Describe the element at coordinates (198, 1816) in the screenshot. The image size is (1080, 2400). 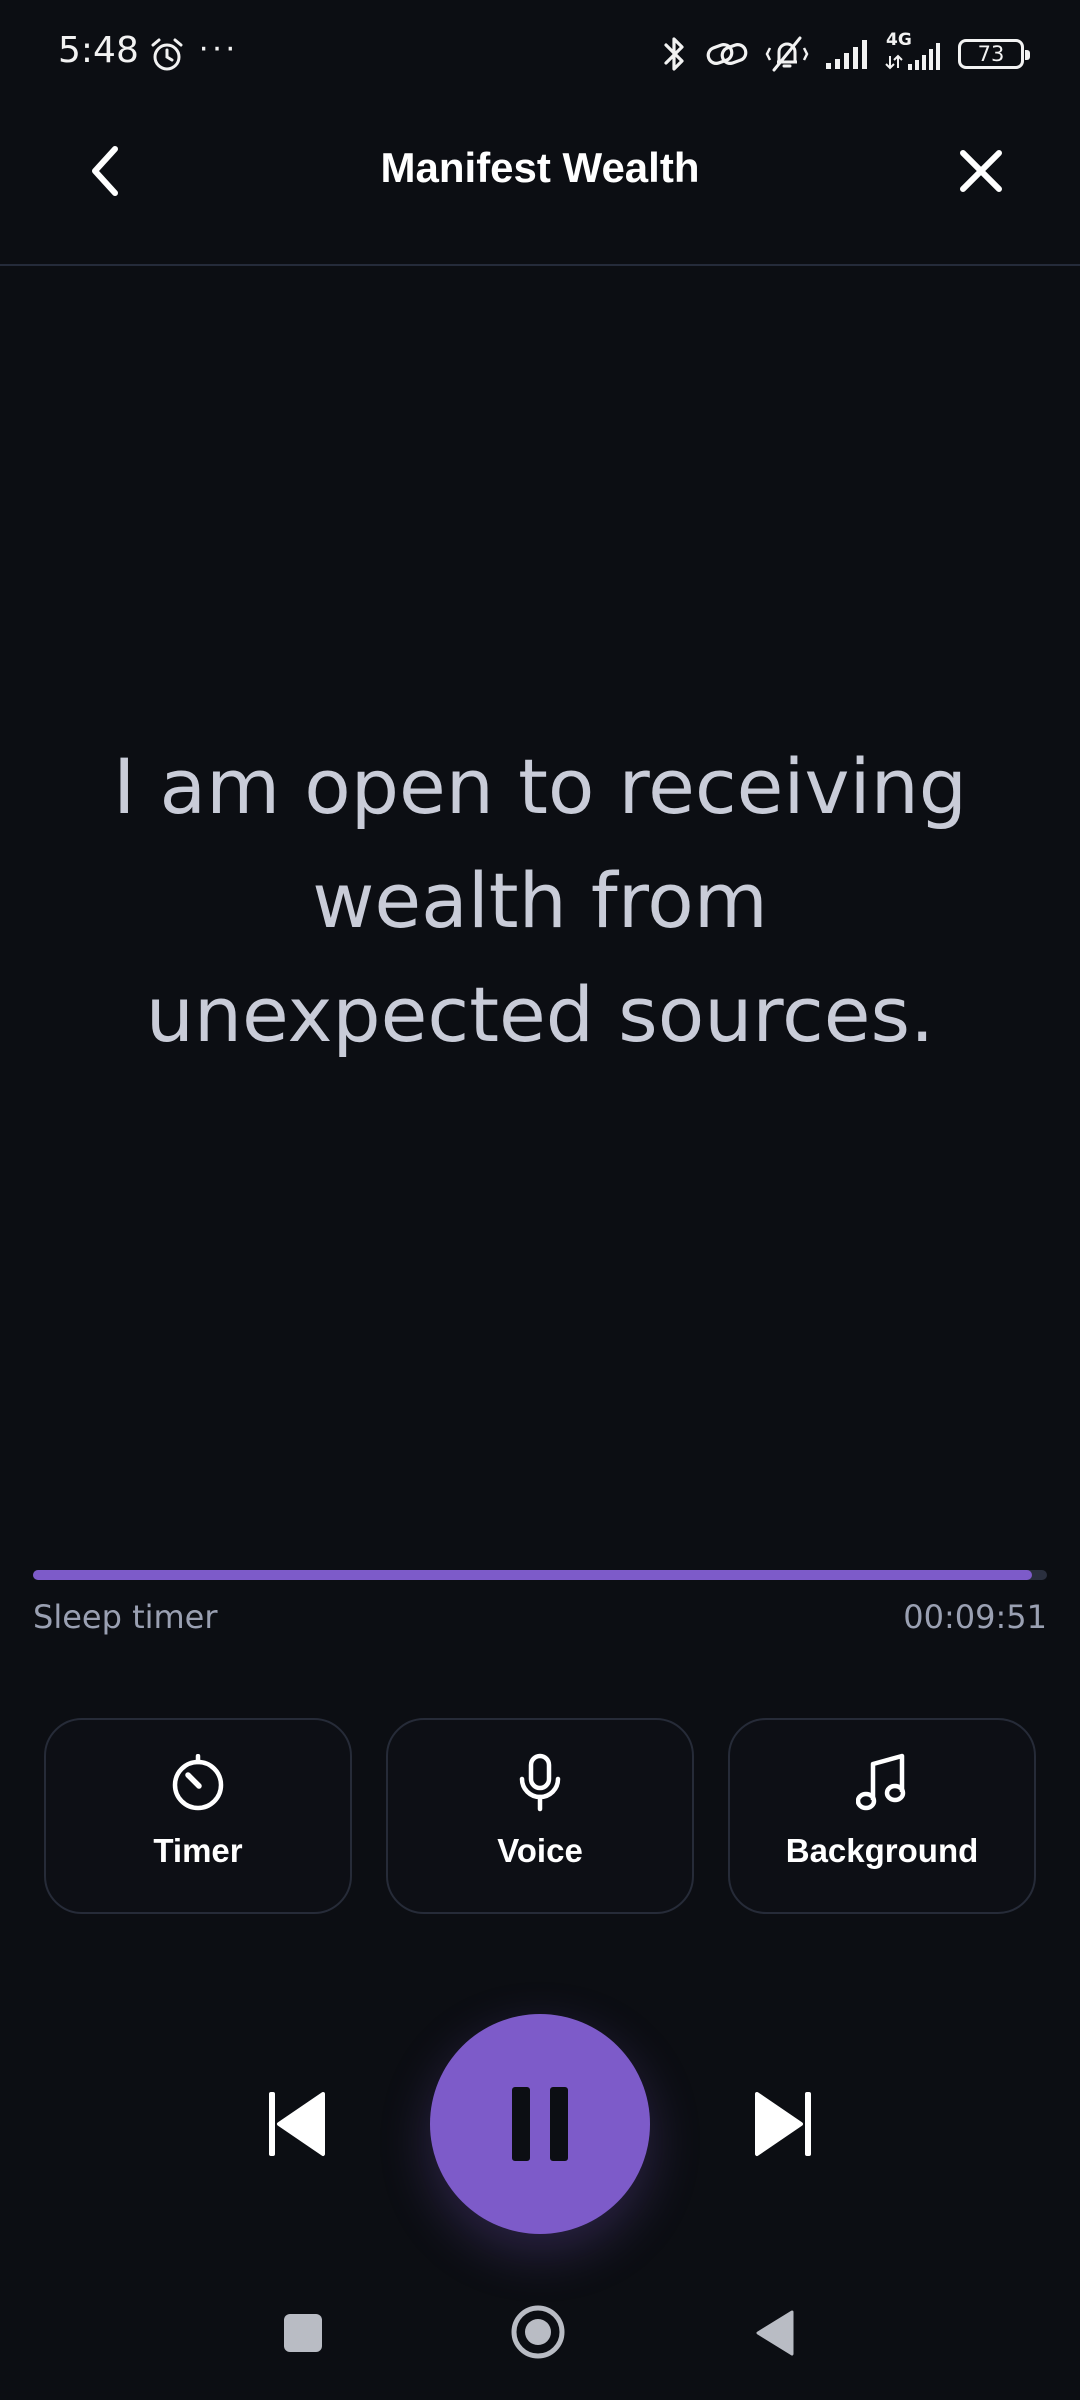
I see `timer-button: Timer` at that location.